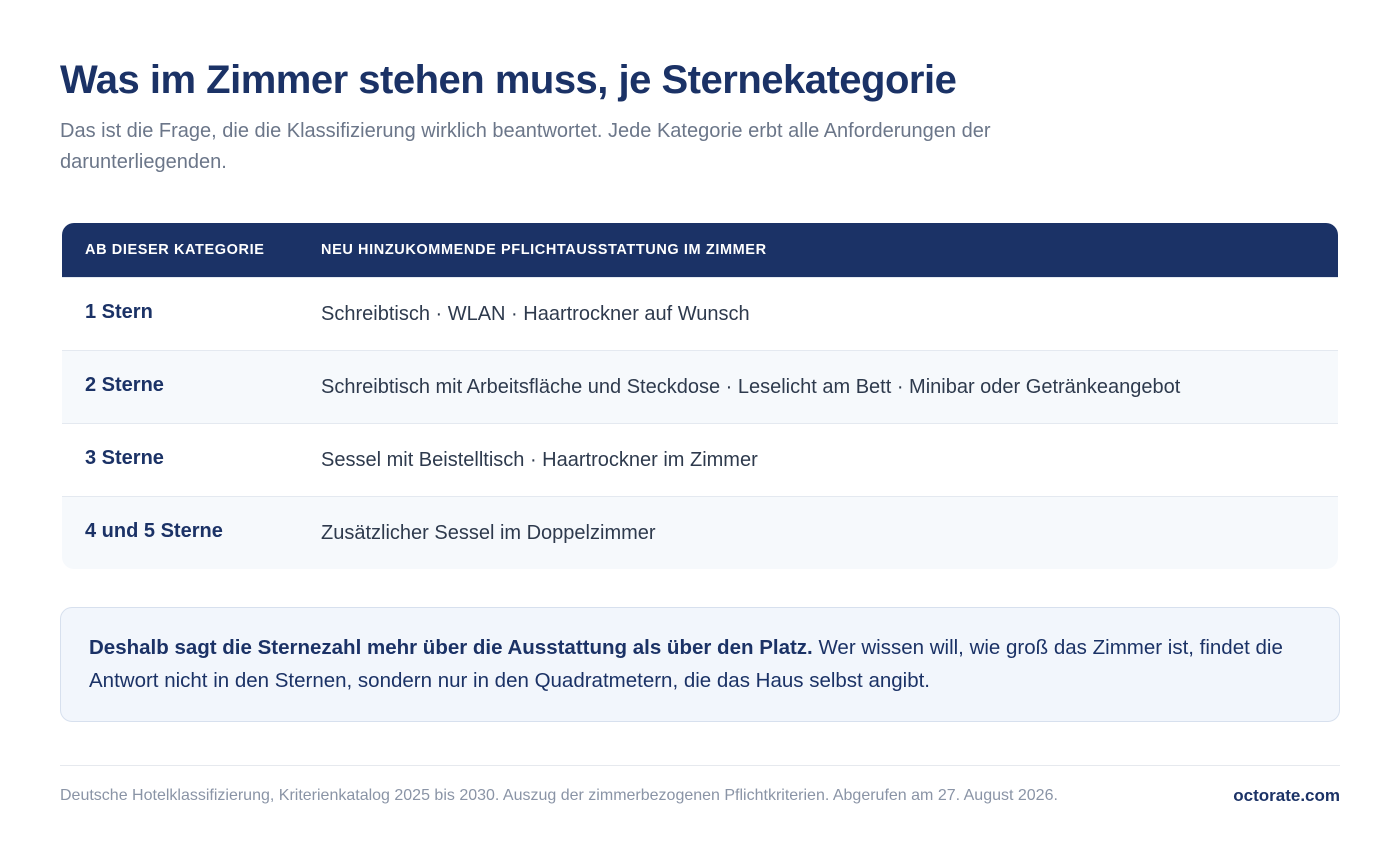 The width and height of the screenshot is (1400, 856). Describe the element at coordinates (124, 457) in the screenshot. I see `row-category: 3 Sterne` at that location.